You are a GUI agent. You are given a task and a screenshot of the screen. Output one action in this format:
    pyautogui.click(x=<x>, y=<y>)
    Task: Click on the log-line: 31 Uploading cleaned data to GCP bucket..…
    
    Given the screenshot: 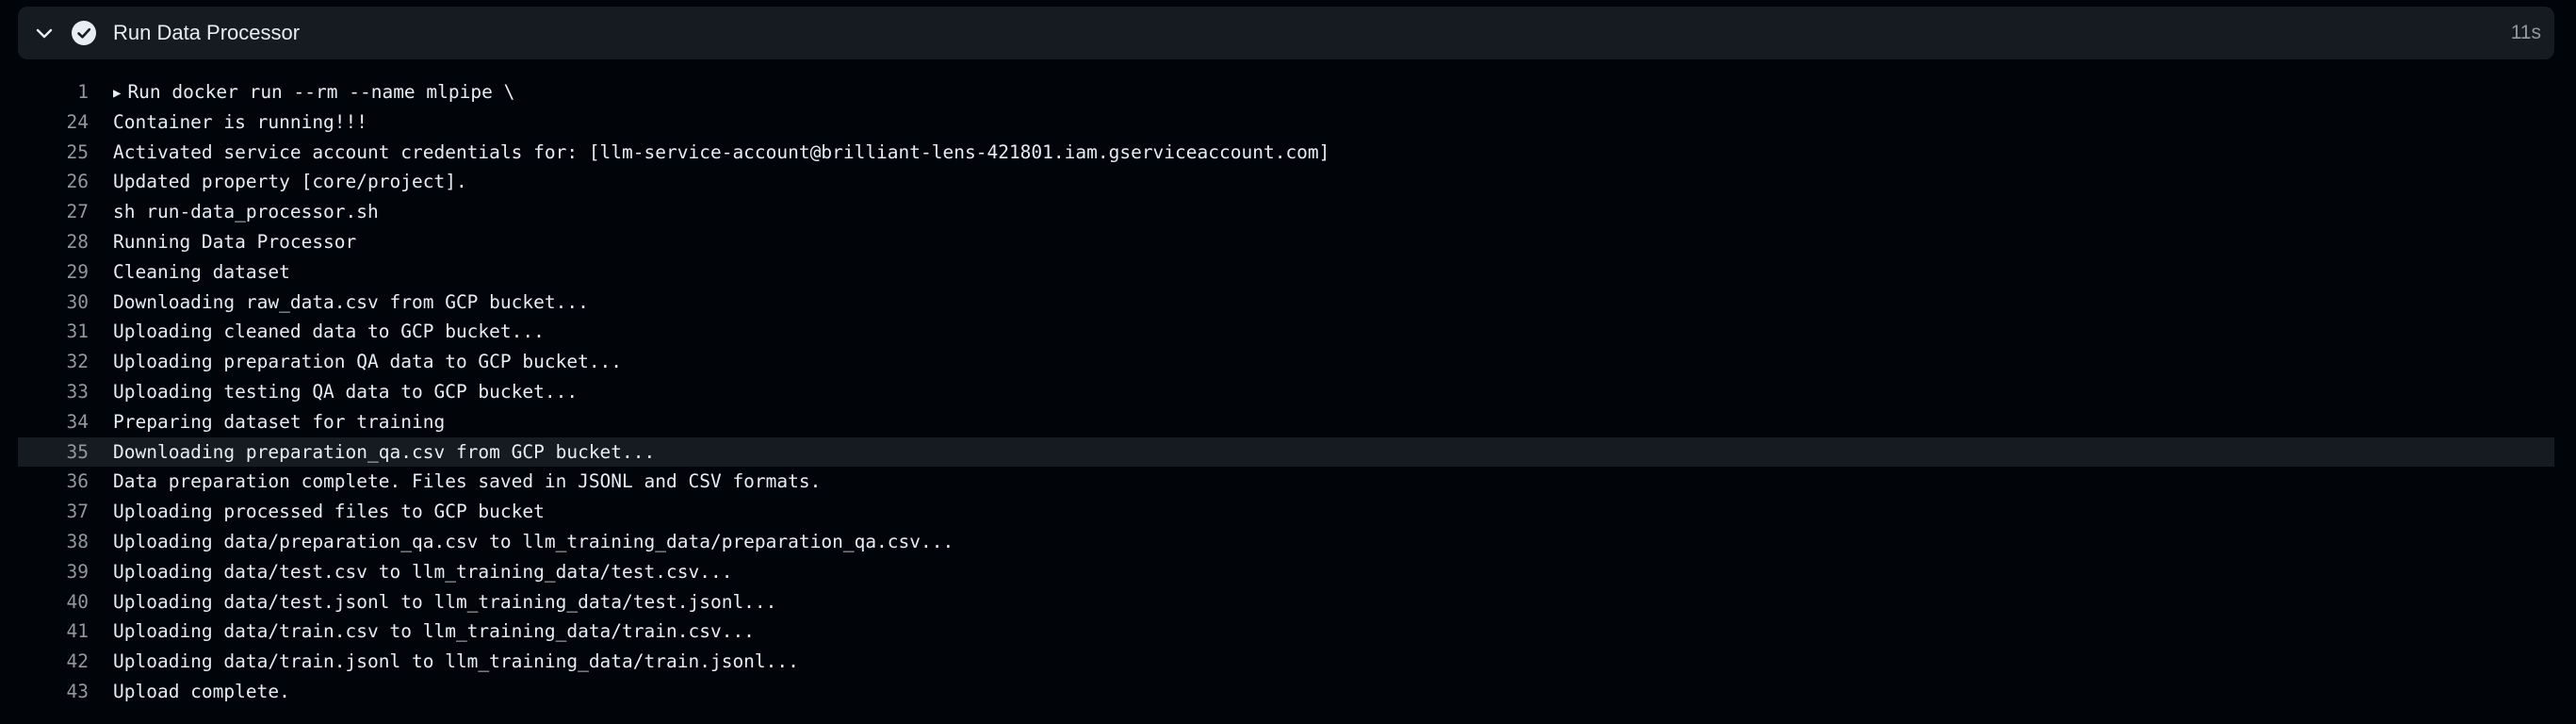 What is the action you would take?
    pyautogui.click(x=1286, y=332)
    